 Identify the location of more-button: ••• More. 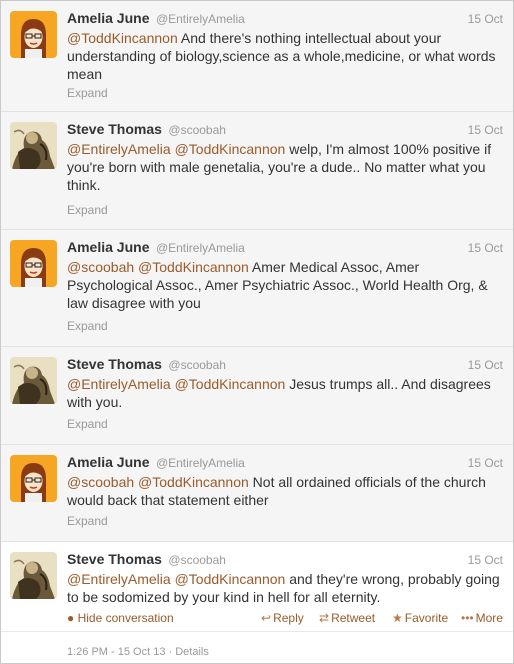
(482, 618).